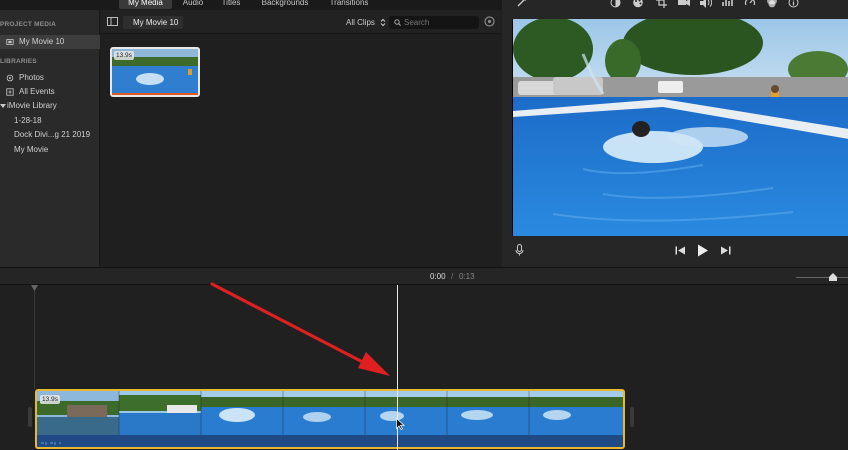 The width and height of the screenshot is (848, 450). I want to click on all-events-icon, so click(10, 92).